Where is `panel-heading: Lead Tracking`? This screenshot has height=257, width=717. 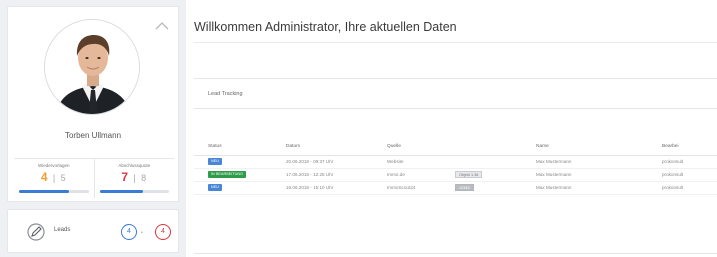 panel-heading: Lead Tracking is located at coordinates (455, 94).